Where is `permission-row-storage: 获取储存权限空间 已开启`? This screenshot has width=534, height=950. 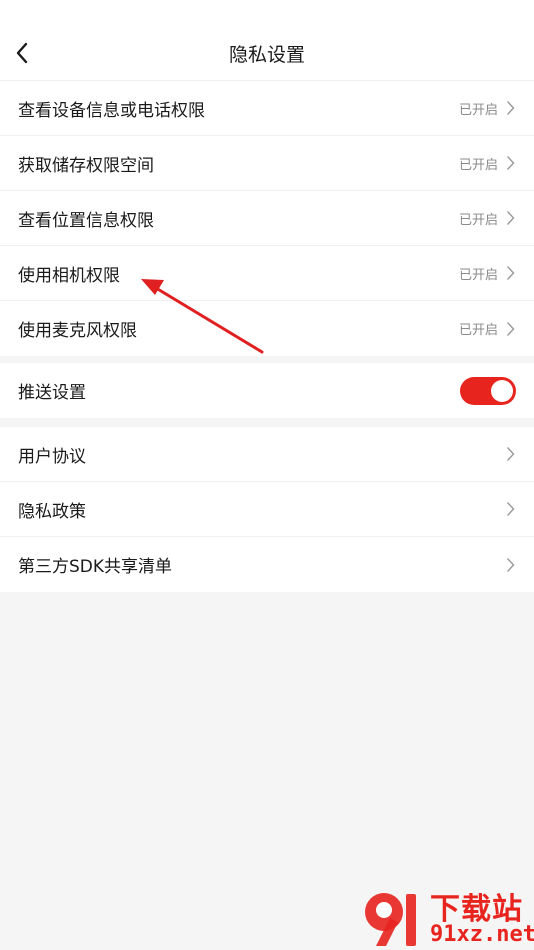 permission-row-storage: 获取储存权限空间 已开启 is located at coordinates (267, 163).